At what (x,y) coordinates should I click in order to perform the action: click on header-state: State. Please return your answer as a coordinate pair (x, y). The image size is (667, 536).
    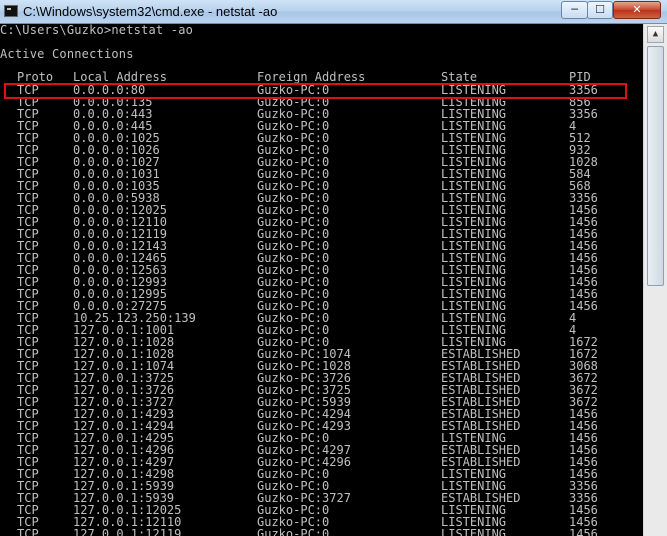
    Looking at the image, I should click on (459, 77).